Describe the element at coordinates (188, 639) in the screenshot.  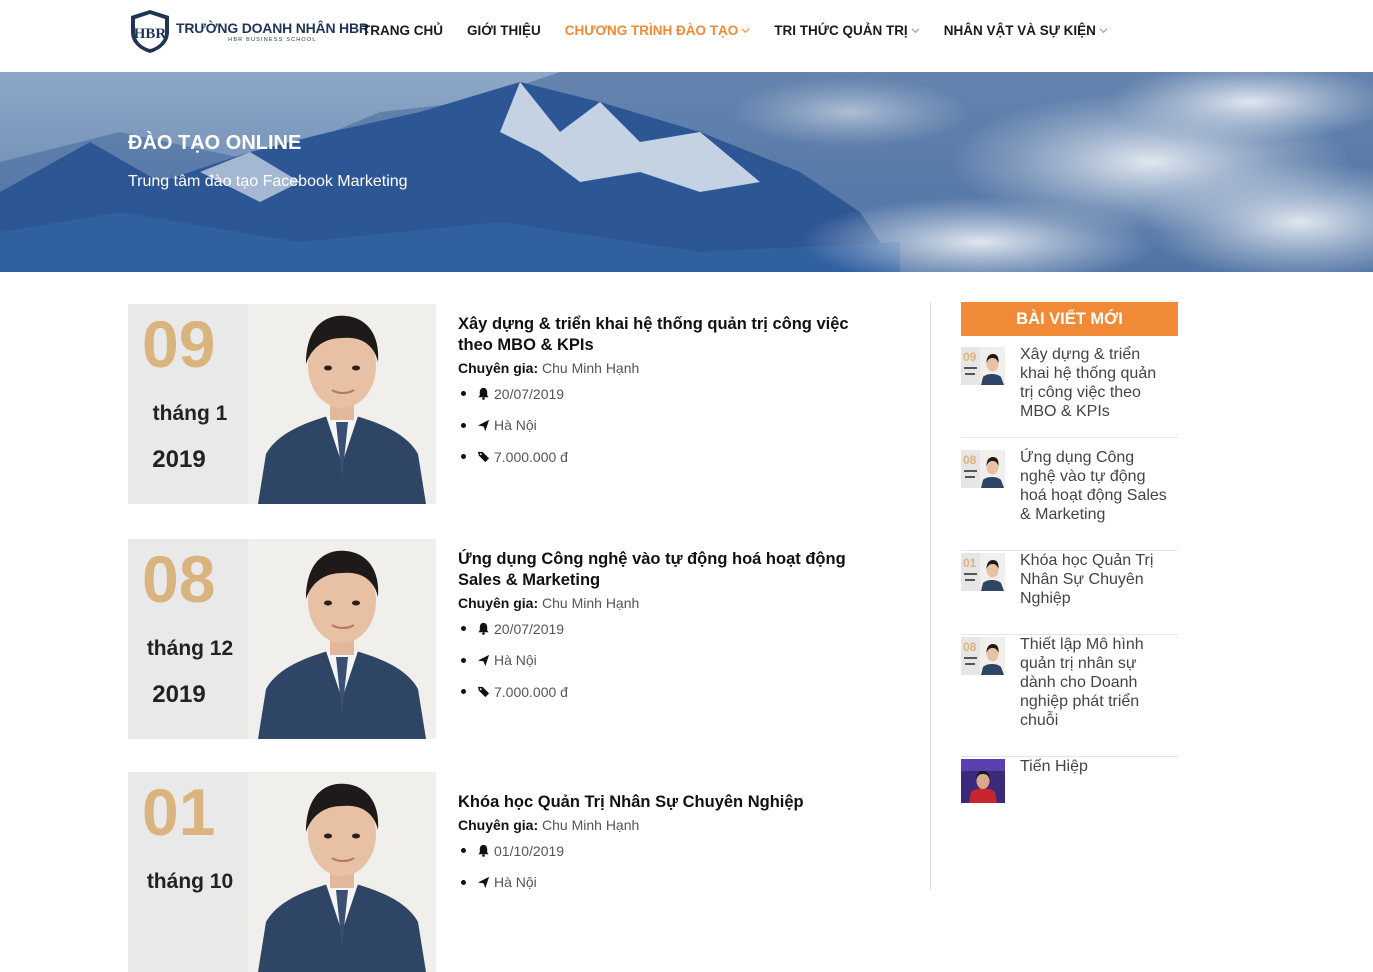
I see `date-badge: 08 tháng 12 2019` at that location.